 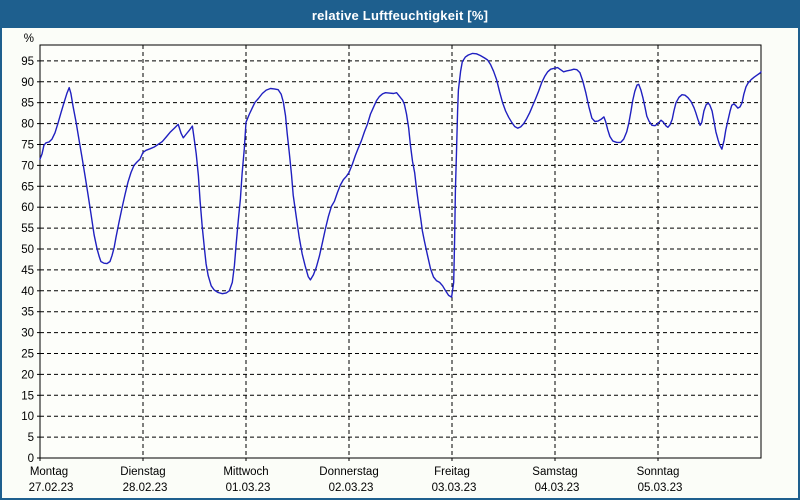 What do you see at coordinates (27, 334) in the screenshot?
I see `y-tick-label: 30` at bounding box center [27, 334].